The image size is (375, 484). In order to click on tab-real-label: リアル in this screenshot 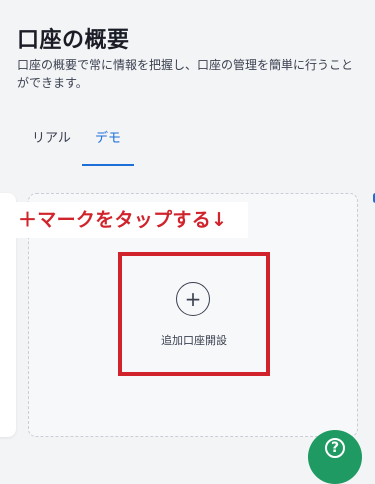, I will do `click(51, 138)`.